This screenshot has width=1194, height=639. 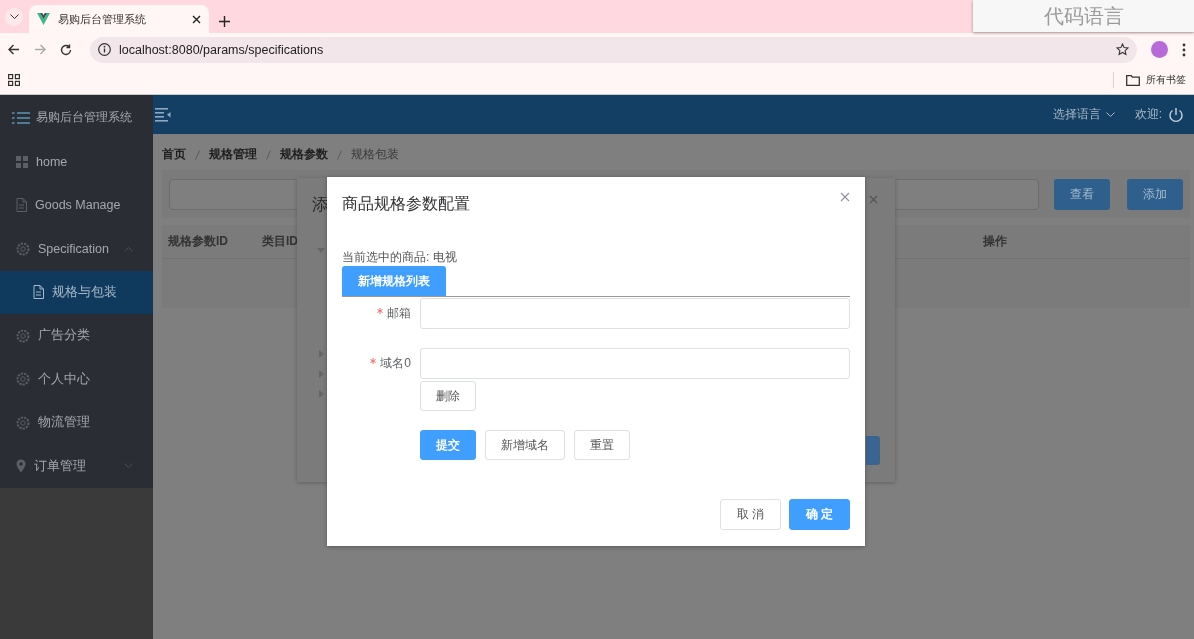 I want to click on field-label: 域名0, so click(x=395, y=363).